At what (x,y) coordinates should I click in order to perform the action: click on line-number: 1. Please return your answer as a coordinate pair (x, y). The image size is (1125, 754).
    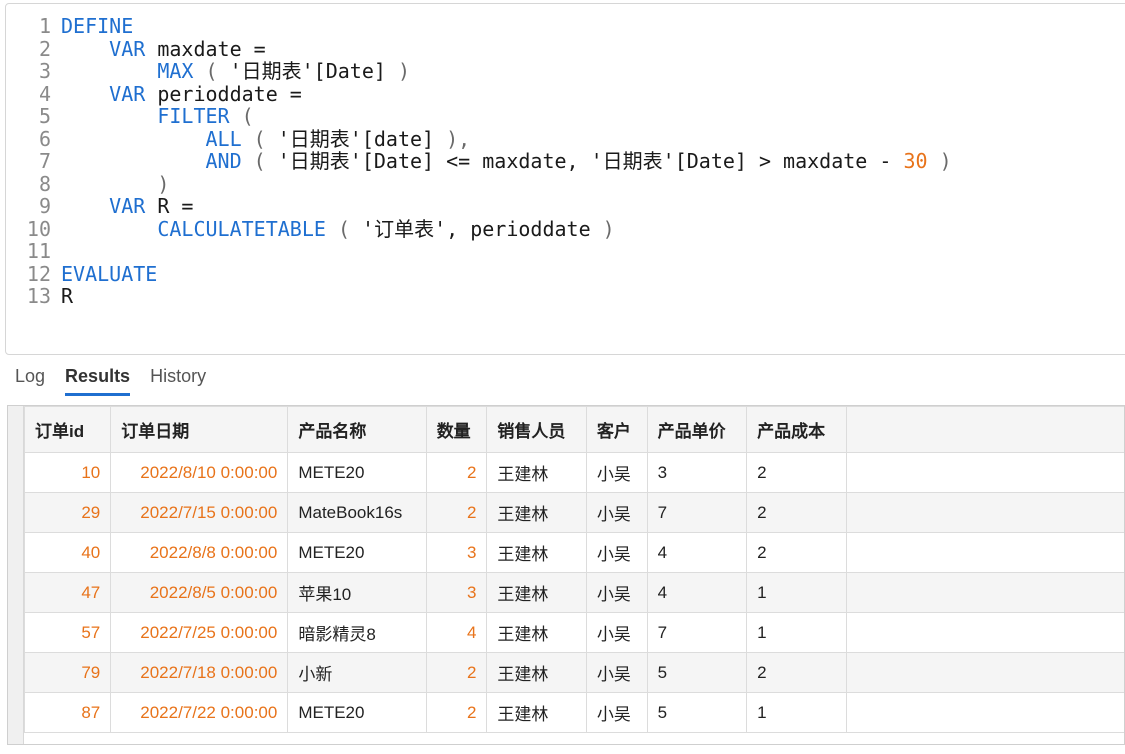
    Looking at the image, I should click on (44, 26).